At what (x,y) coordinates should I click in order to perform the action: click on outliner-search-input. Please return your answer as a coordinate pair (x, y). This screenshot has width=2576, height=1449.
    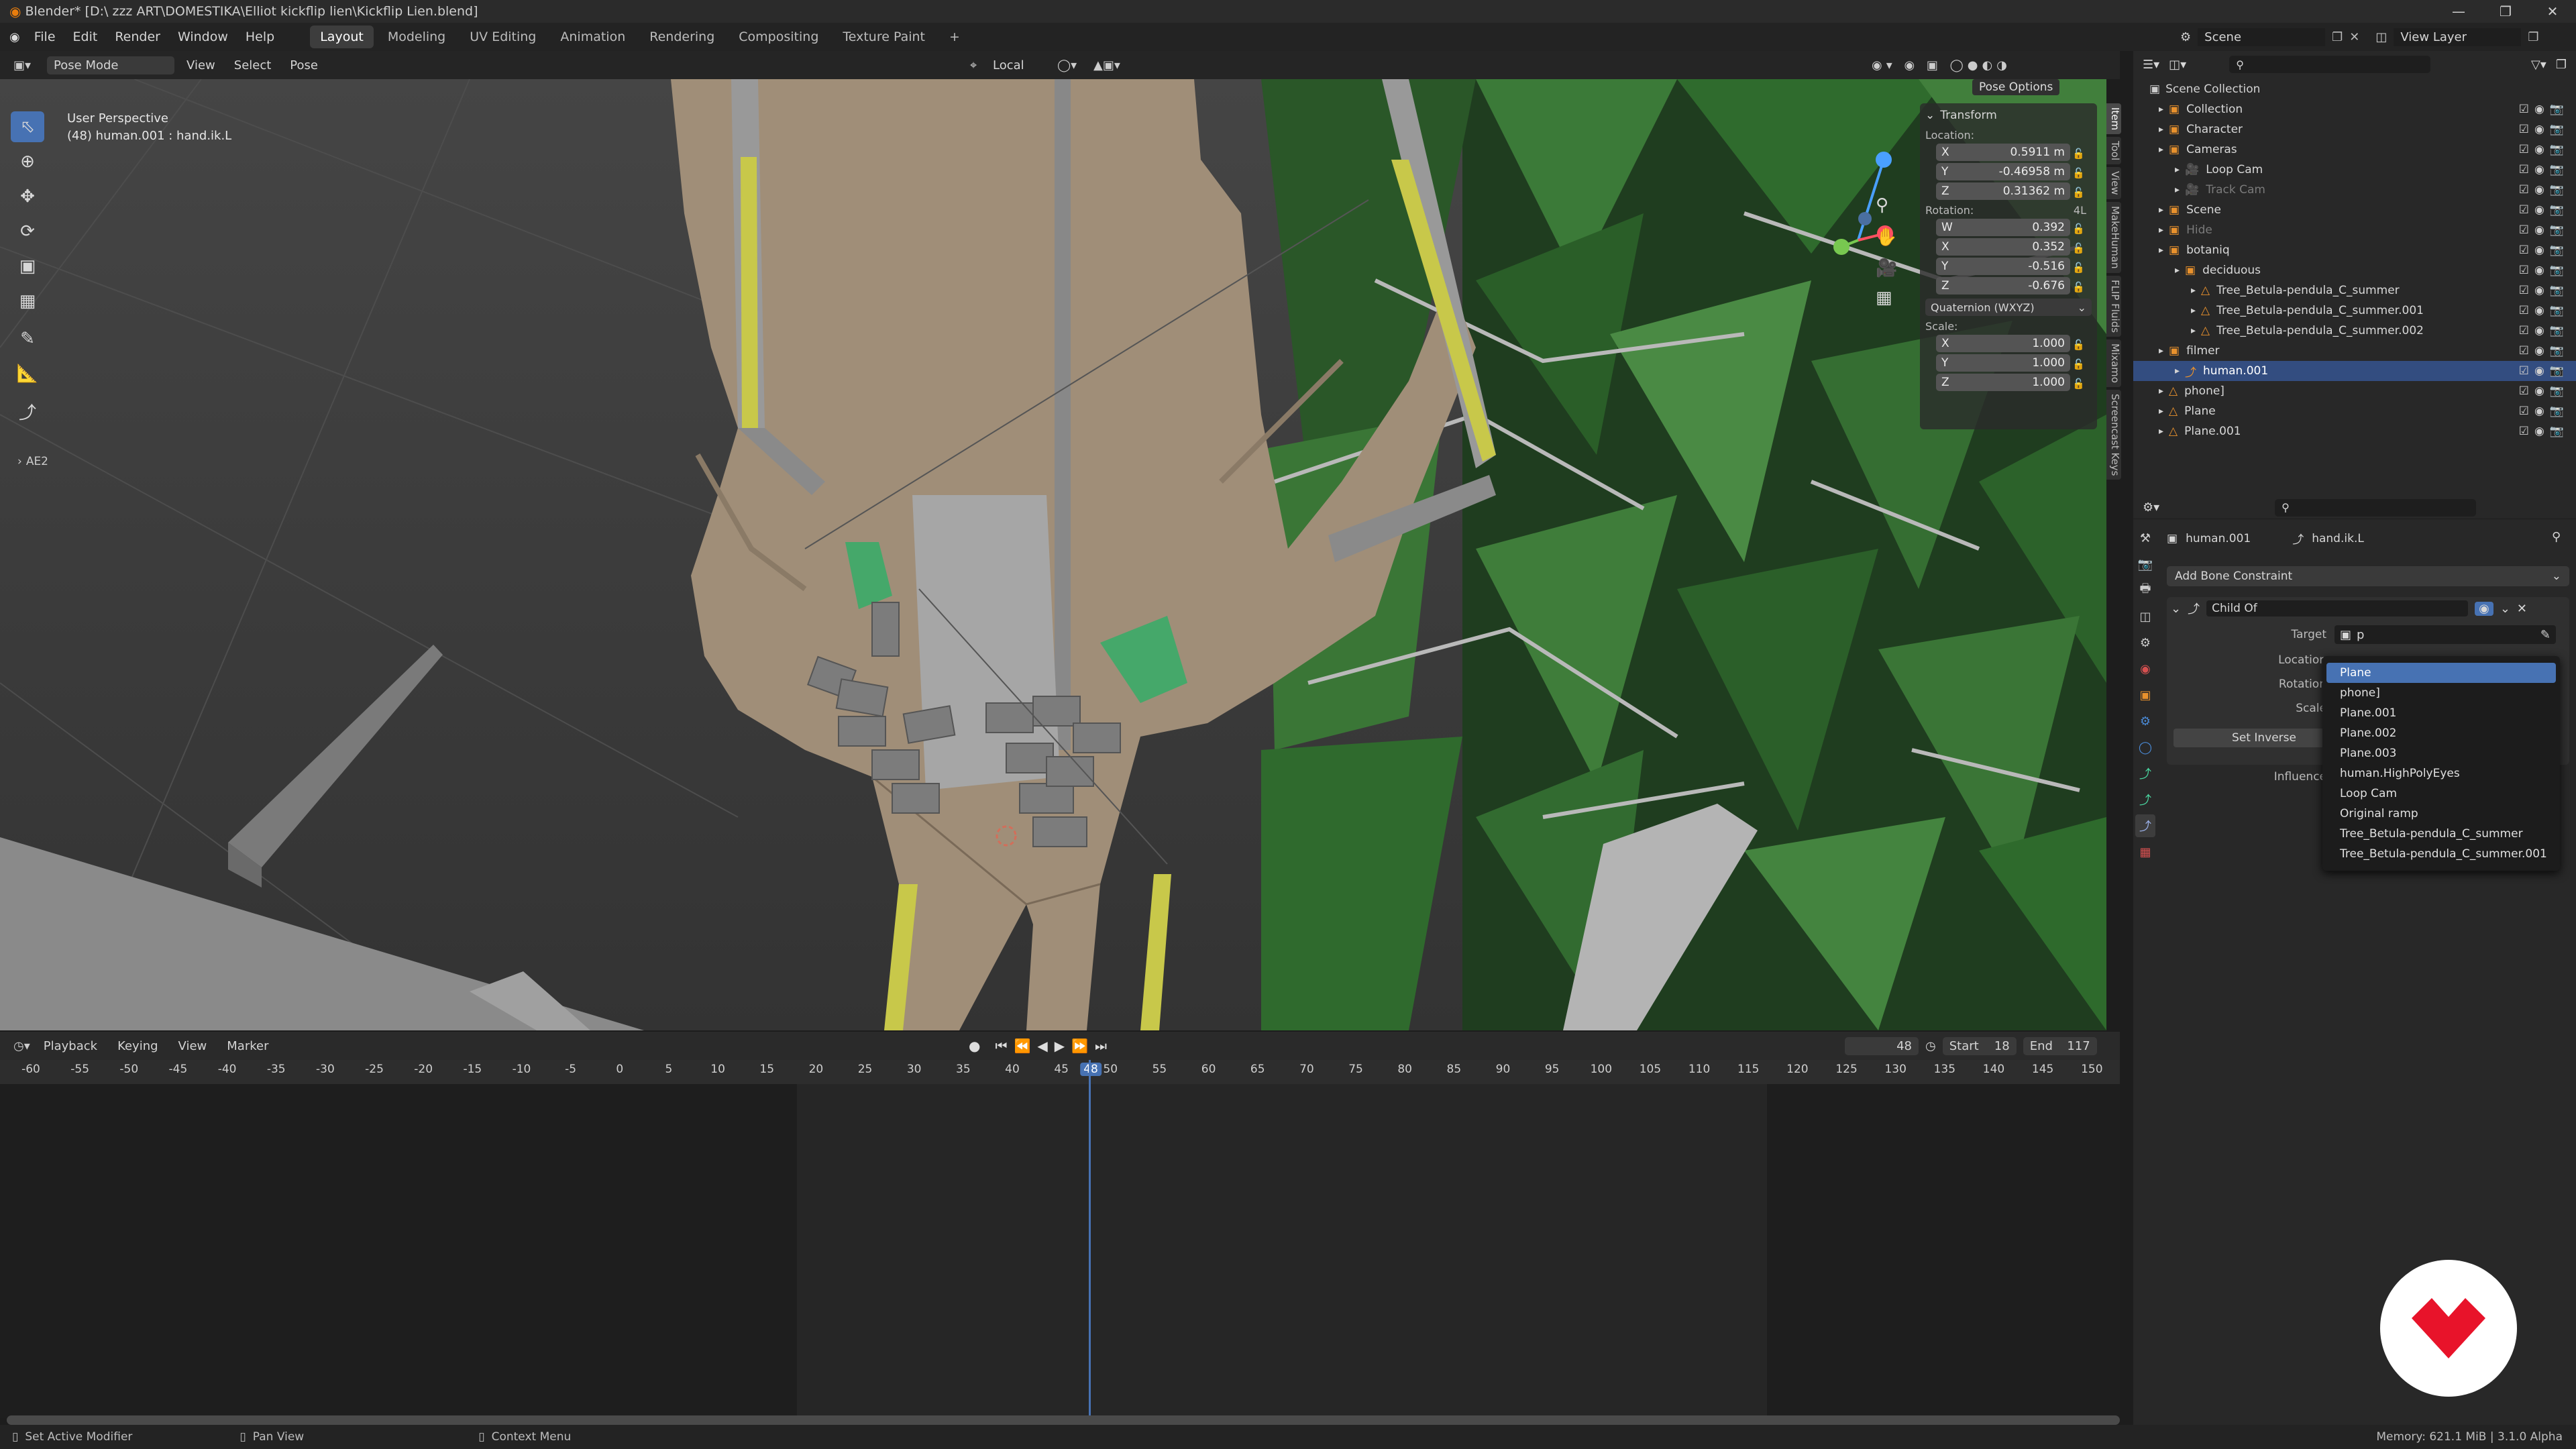
    Looking at the image, I should click on (2333, 64).